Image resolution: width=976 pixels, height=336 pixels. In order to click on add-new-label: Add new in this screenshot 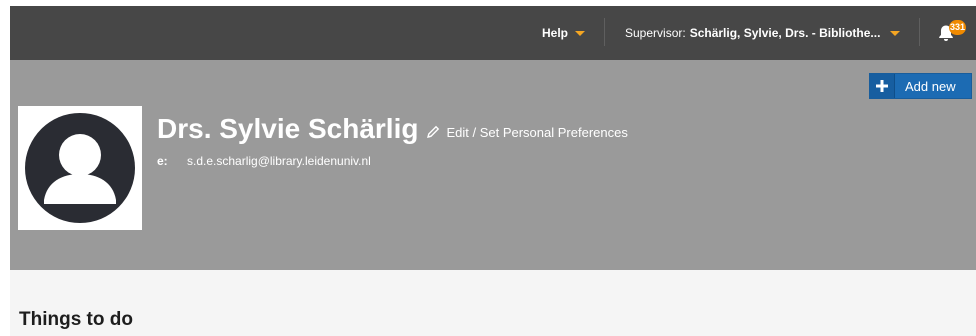, I will do `click(930, 86)`.